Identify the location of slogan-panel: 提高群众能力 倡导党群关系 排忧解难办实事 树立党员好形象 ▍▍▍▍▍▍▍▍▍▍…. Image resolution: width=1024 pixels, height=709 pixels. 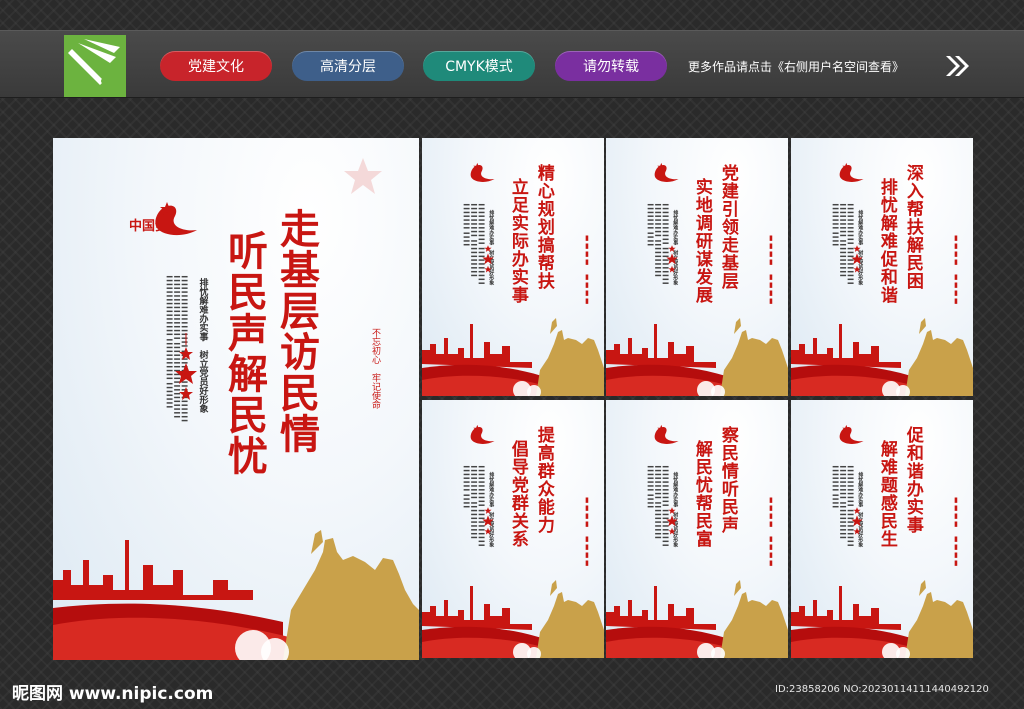
(513, 529).